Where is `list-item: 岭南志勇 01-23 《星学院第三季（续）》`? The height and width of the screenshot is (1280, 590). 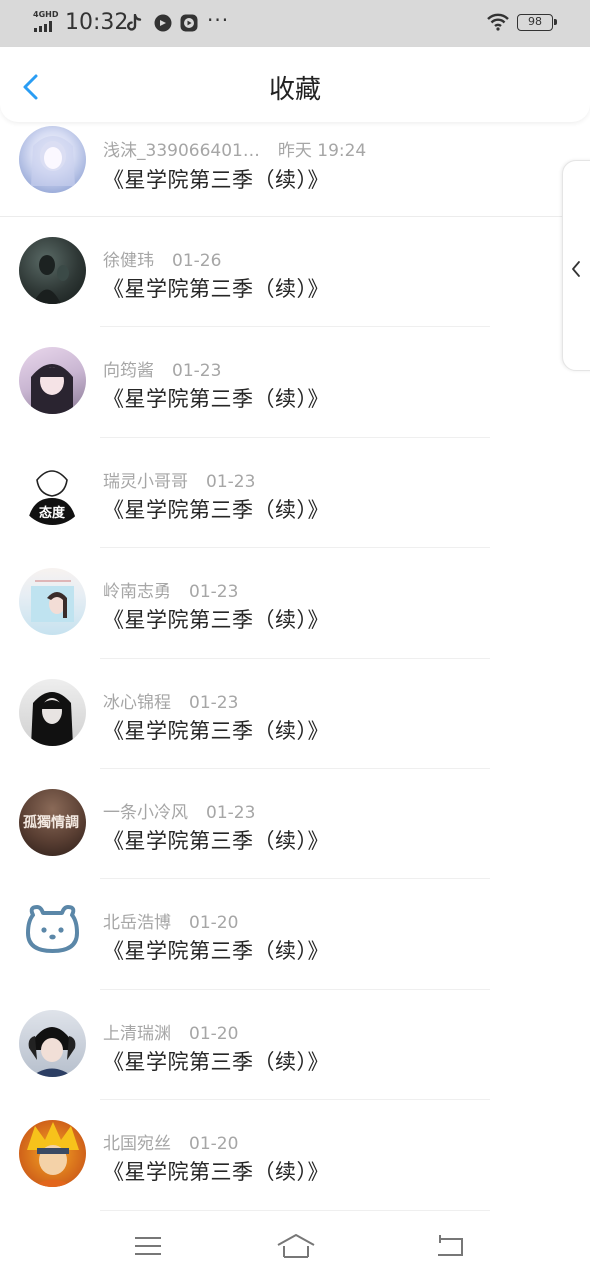 list-item: 岭南志勇 01-23 《星学院第三季（续）》 is located at coordinates (295, 603).